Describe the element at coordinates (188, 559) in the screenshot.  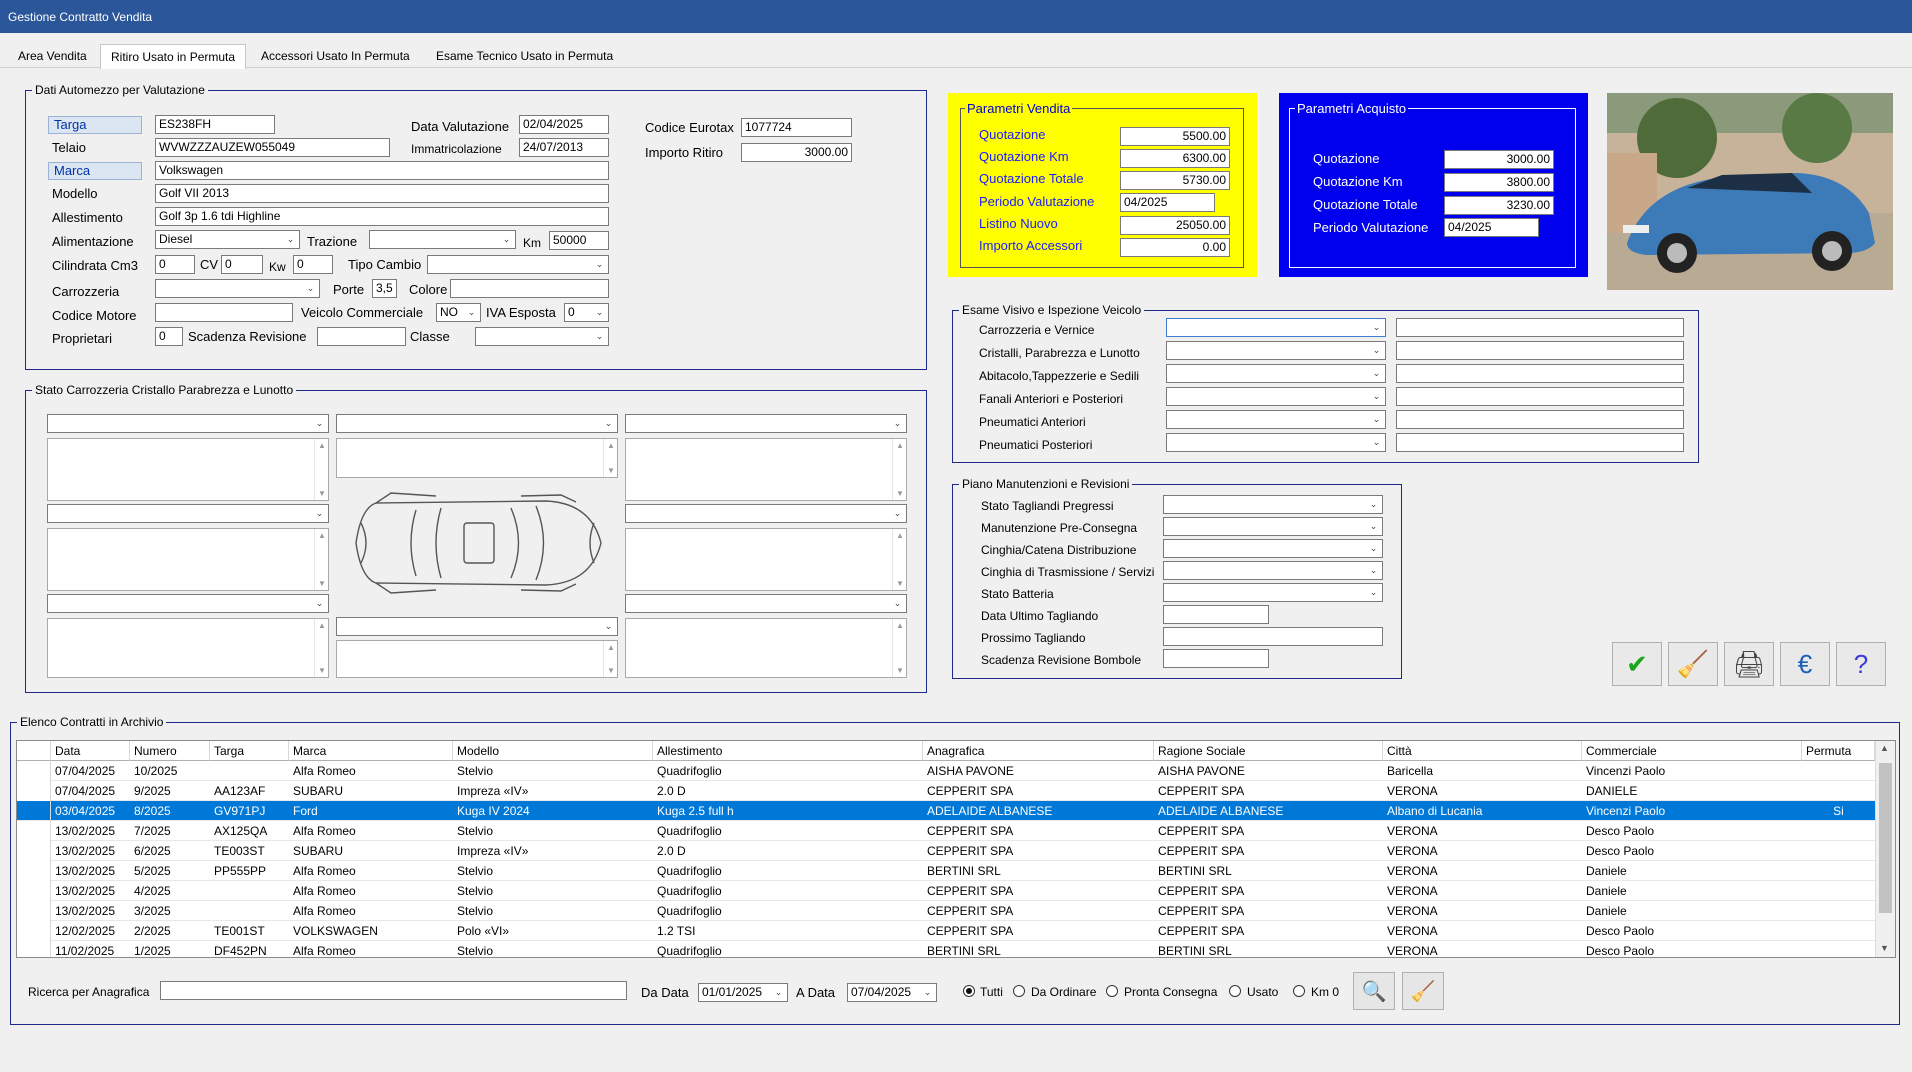
I see `left-middle-notes: ▲ ▼` at that location.